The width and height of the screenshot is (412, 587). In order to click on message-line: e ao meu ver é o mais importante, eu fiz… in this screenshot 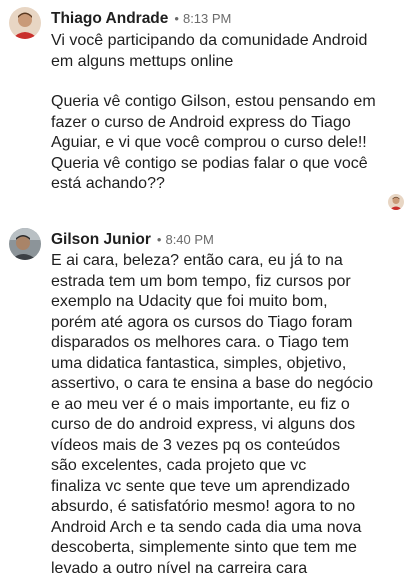, I will do `click(200, 404)`.